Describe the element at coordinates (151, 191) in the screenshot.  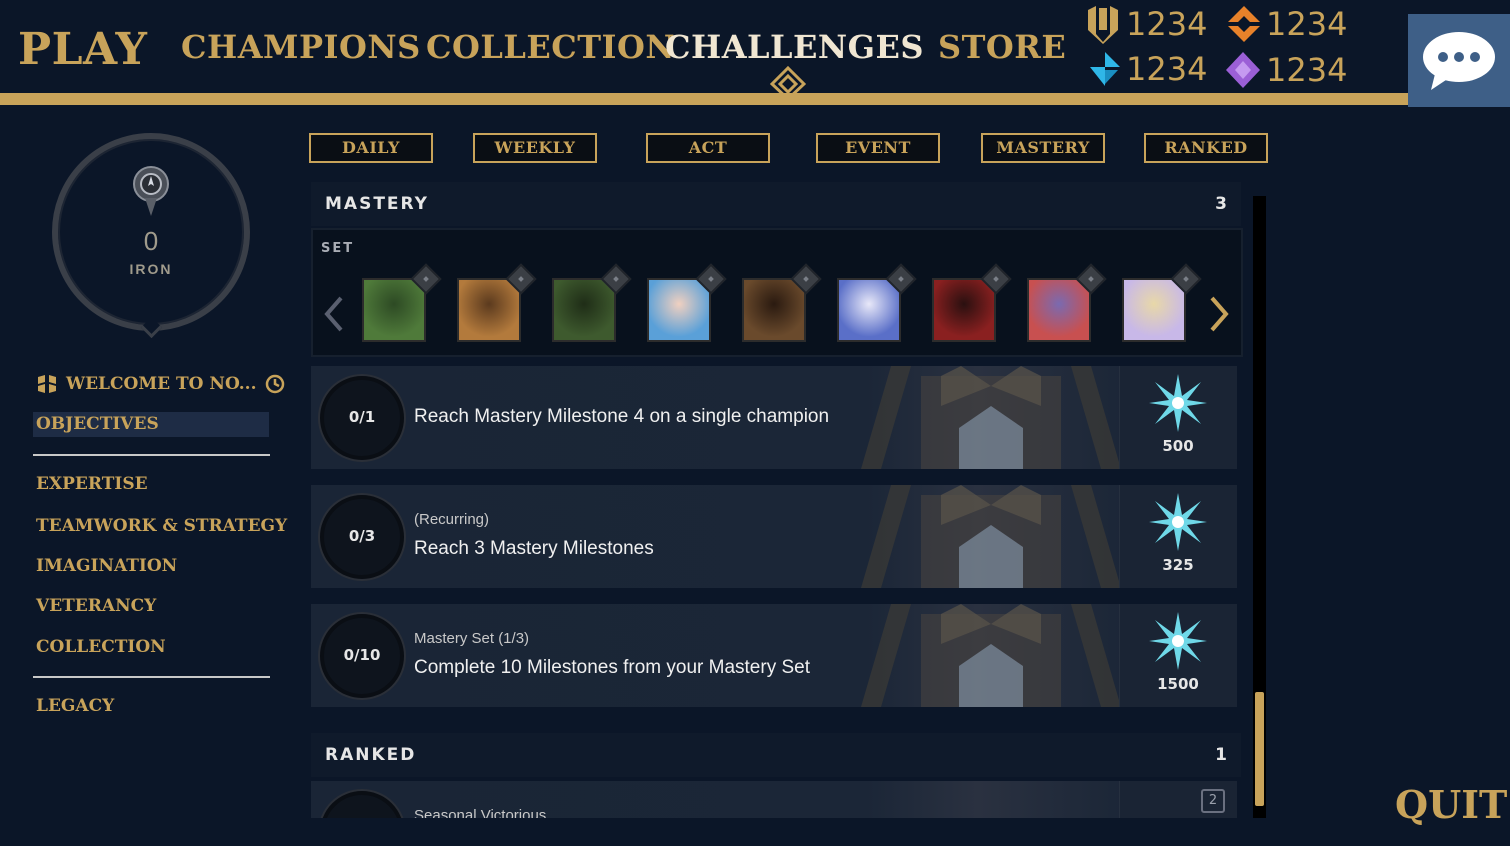
I see `iron-rank-crest-icon` at that location.